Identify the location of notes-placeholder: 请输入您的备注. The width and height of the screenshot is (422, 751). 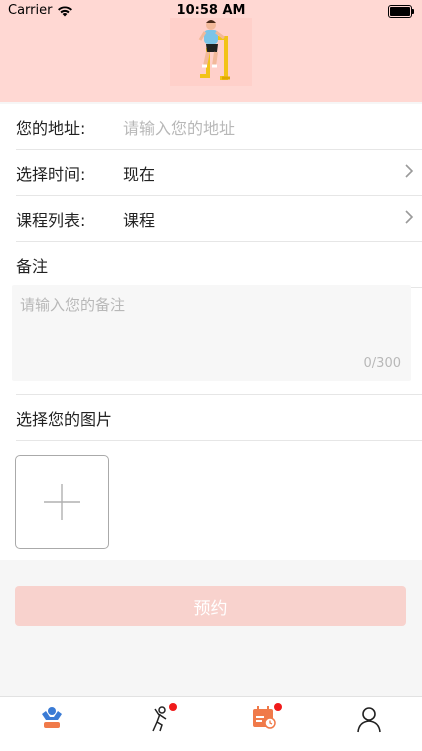
(73, 305).